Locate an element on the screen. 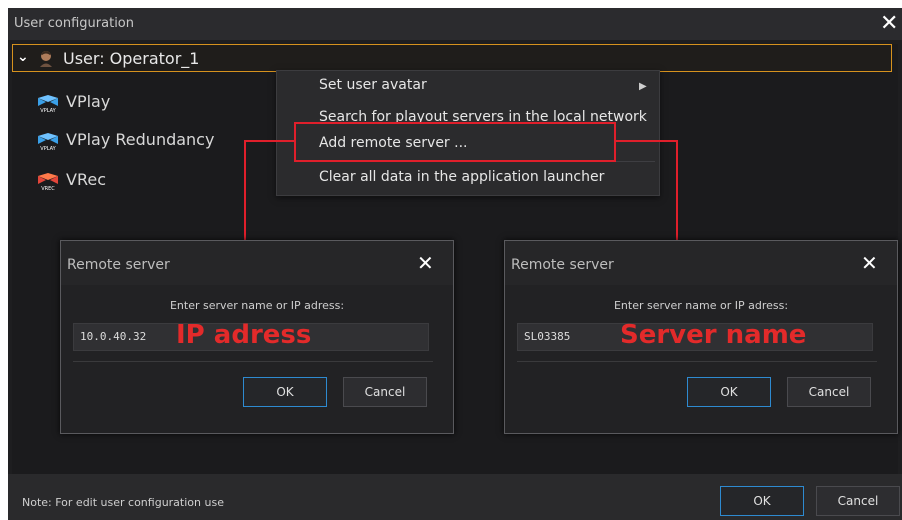 Image resolution: width=902 pixels, height=520 pixels. footer-note: Note: For edit user configuration use is located at coordinates (123, 502).